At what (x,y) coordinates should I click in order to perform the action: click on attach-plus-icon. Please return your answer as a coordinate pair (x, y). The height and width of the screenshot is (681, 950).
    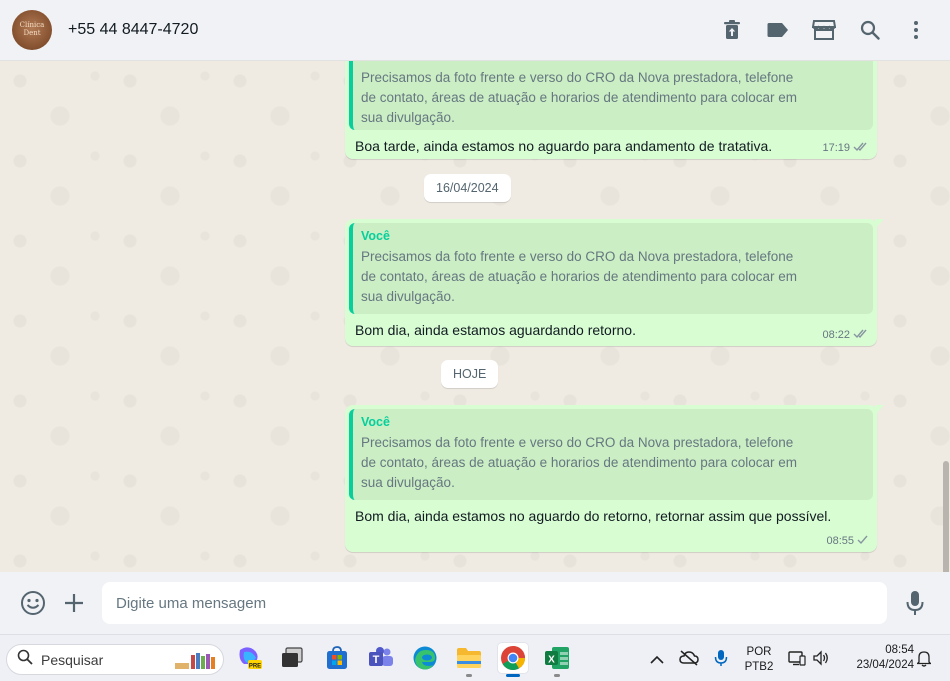
    Looking at the image, I should click on (74, 603).